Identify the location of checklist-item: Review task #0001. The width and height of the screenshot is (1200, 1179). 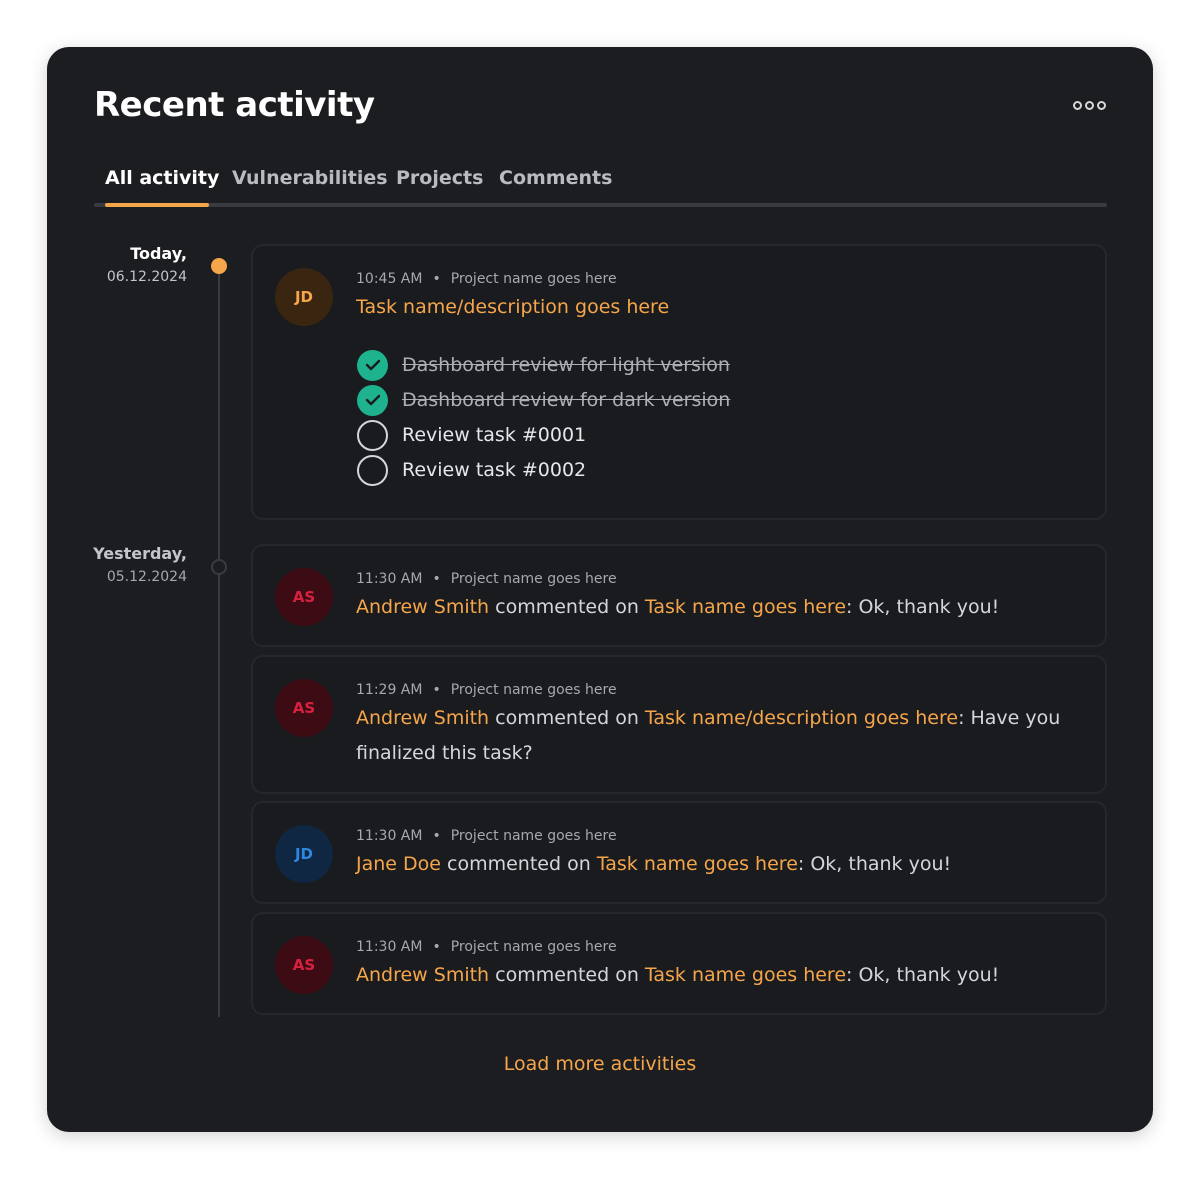
(471, 435).